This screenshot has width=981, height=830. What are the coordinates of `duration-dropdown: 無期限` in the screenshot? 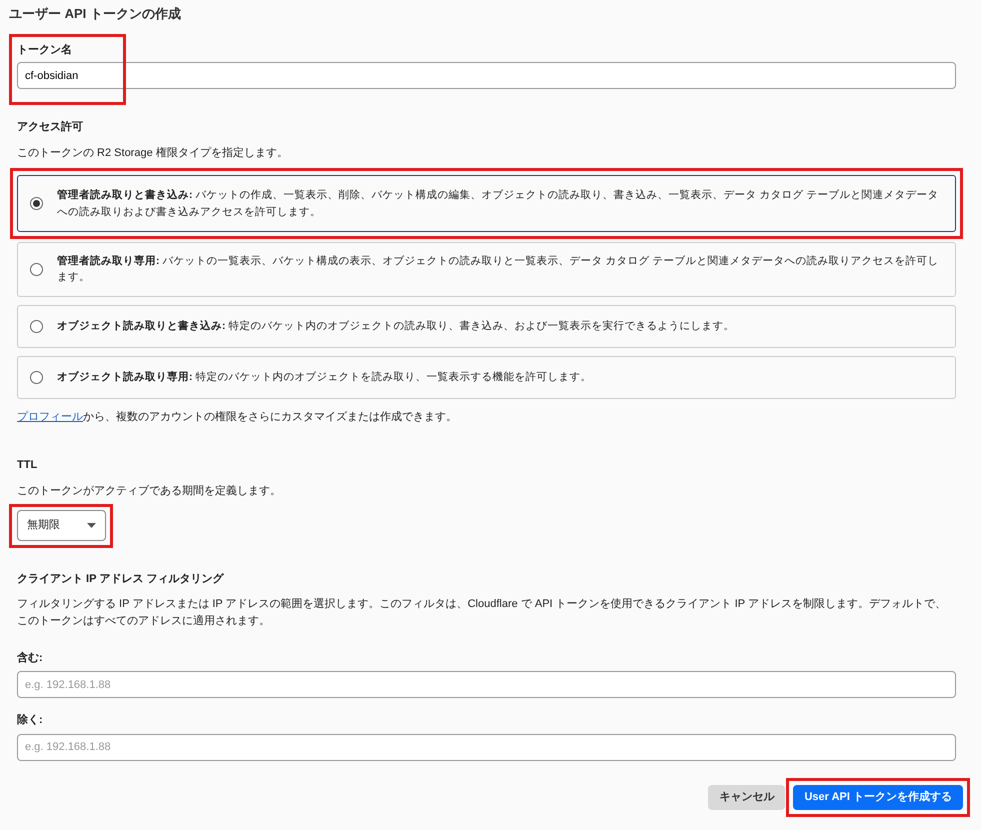 It's located at (61, 526).